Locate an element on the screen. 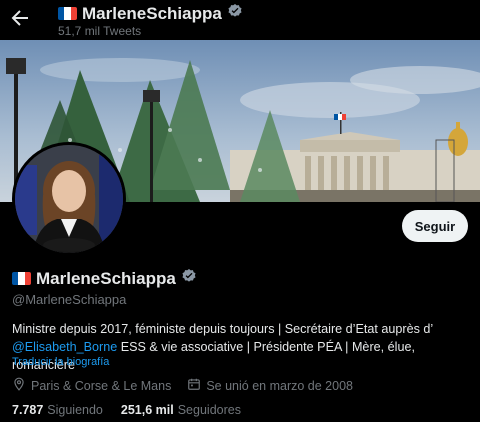  profile-stats: 7.787 Siguiendo 251,6 mil Seguidores is located at coordinates (135, 410).